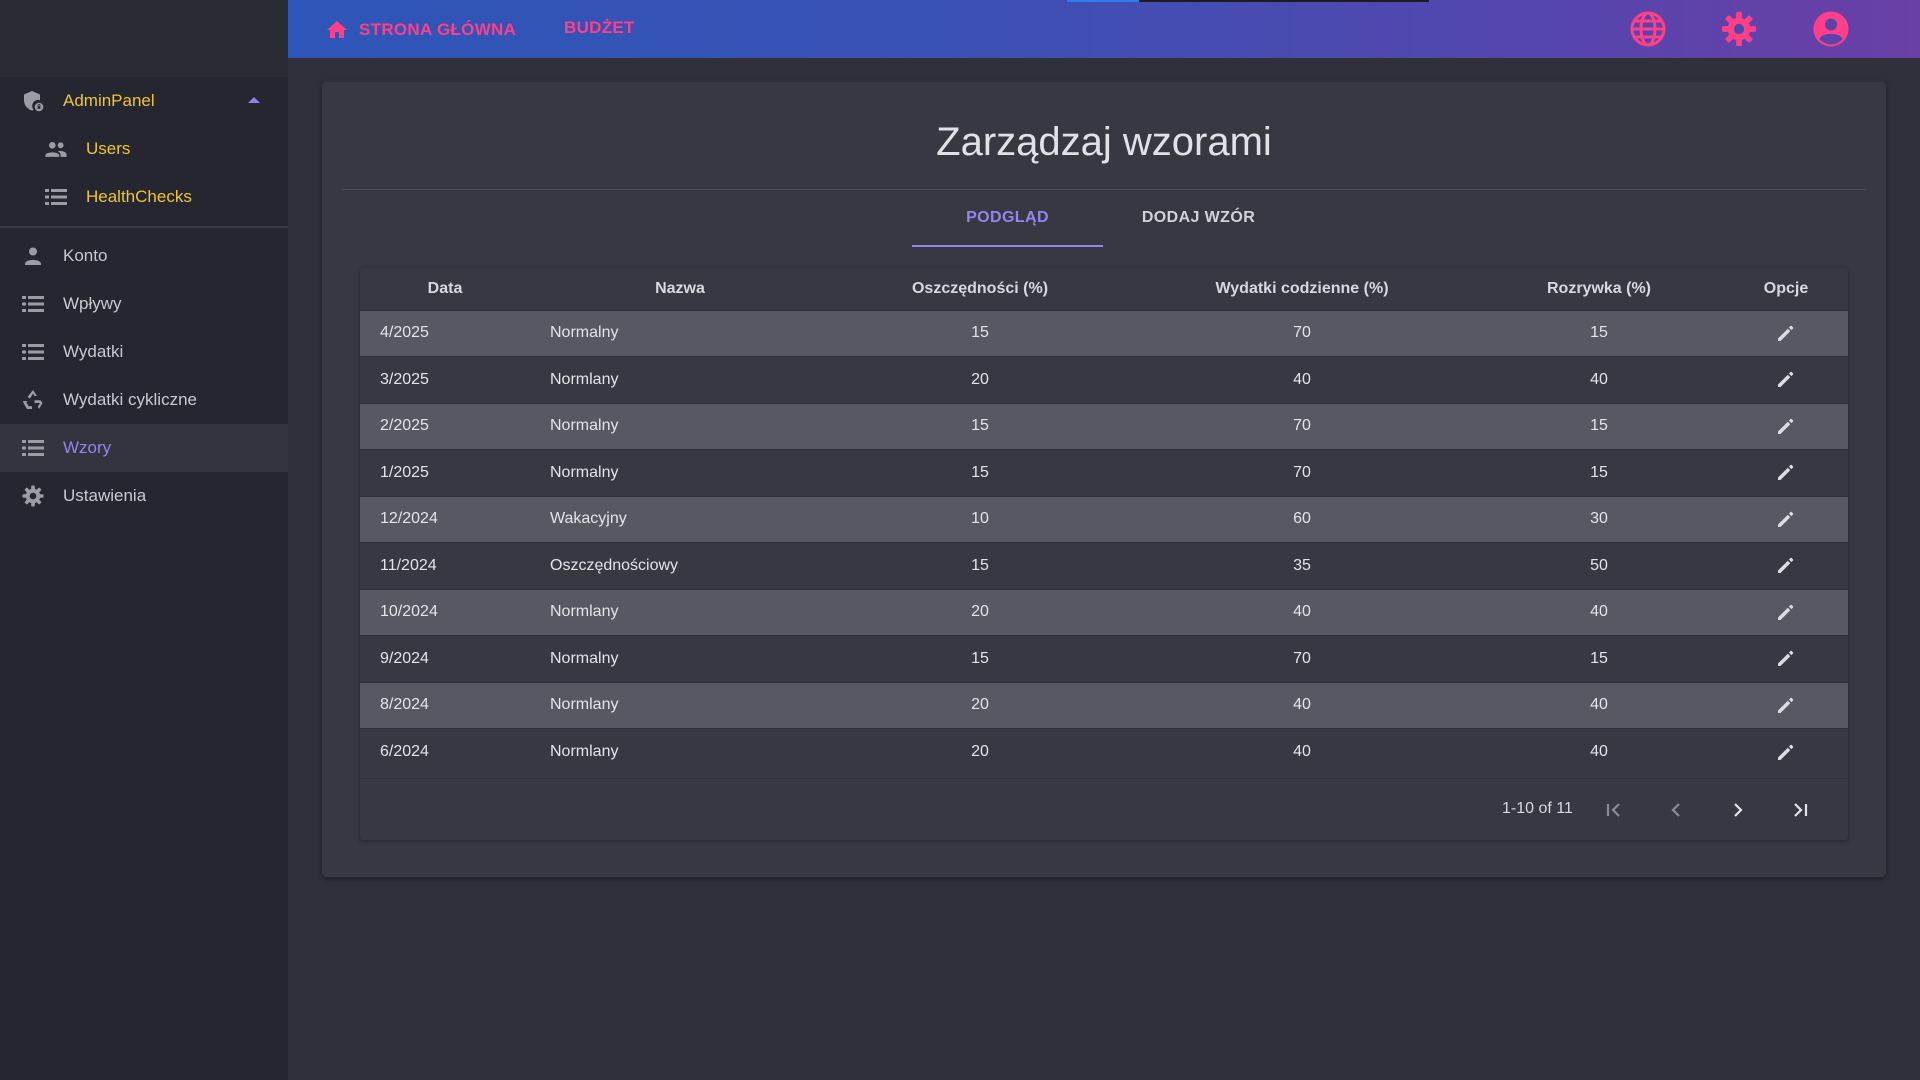 The width and height of the screenshot is (1920, 1080). What do you see at coordinates (1676, 810) in the screenshot?
I see `prev-page-icon` at bounding box center [1676, 810].